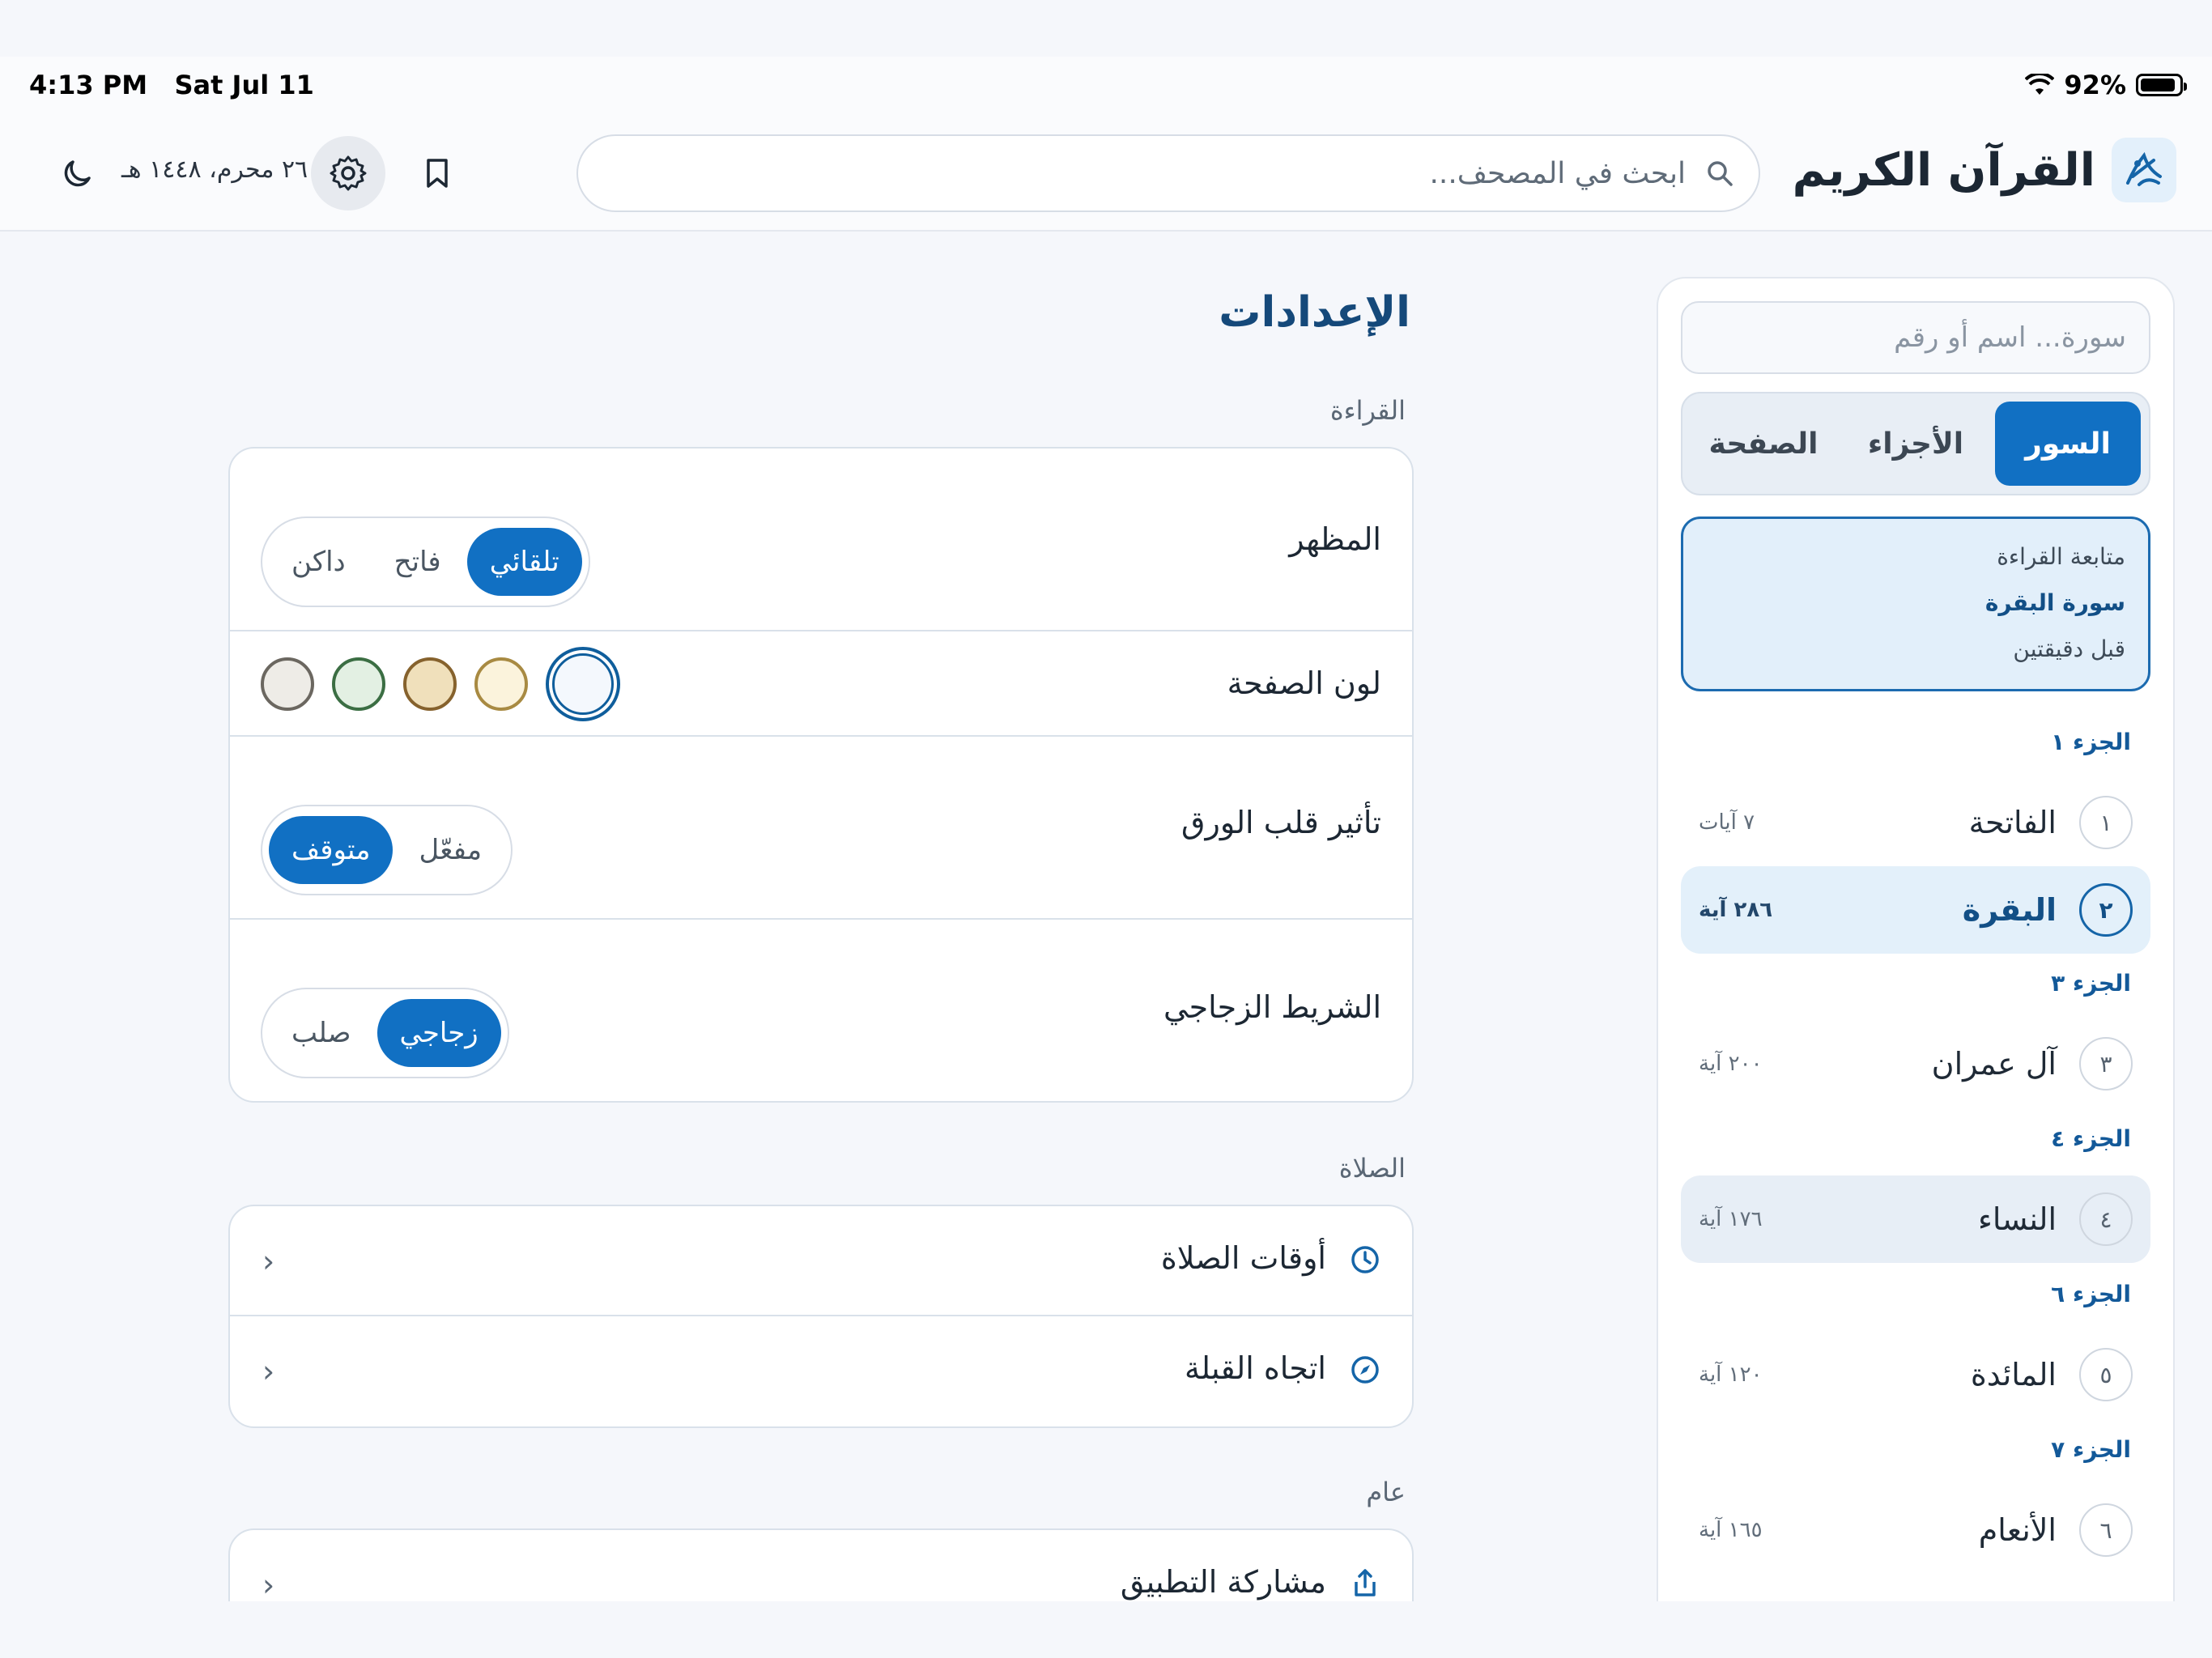 This screenshot has width=2212, height=1658. What do you see at coordinates (322, 1033) in the screenshot?
I see `glass-bar-option-solid: صلب` at bounding box center [322, 1033].